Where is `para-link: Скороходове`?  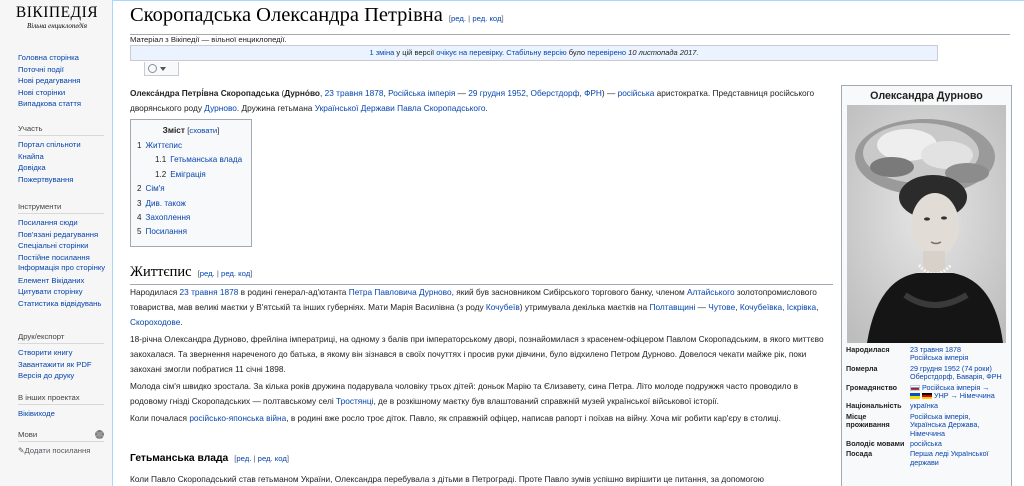 para-link: Скороходове is located at coordinates (155, 322).